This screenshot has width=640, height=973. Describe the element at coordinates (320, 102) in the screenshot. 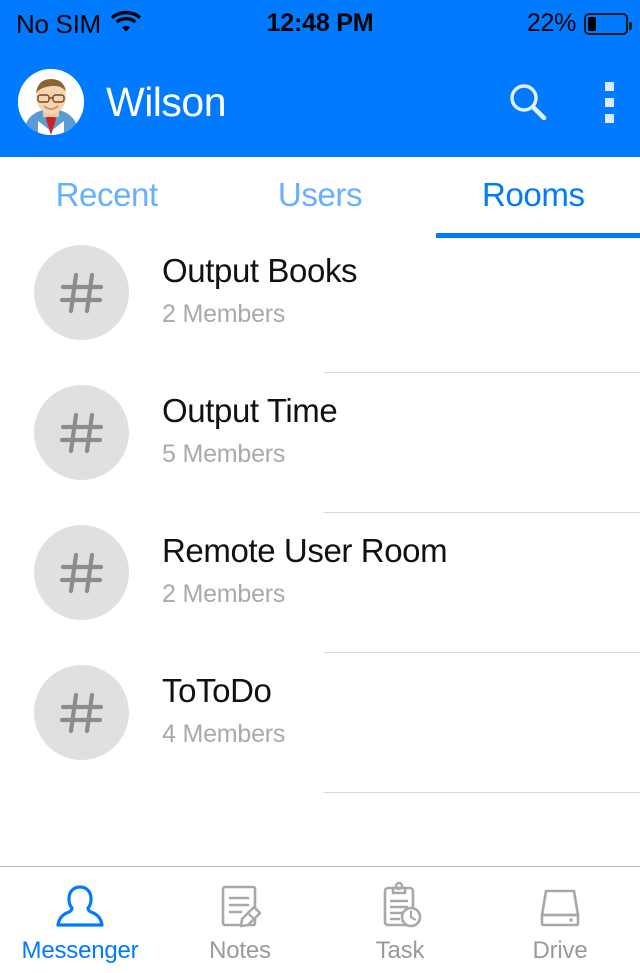

I see `app-header: Wilson` at that location.